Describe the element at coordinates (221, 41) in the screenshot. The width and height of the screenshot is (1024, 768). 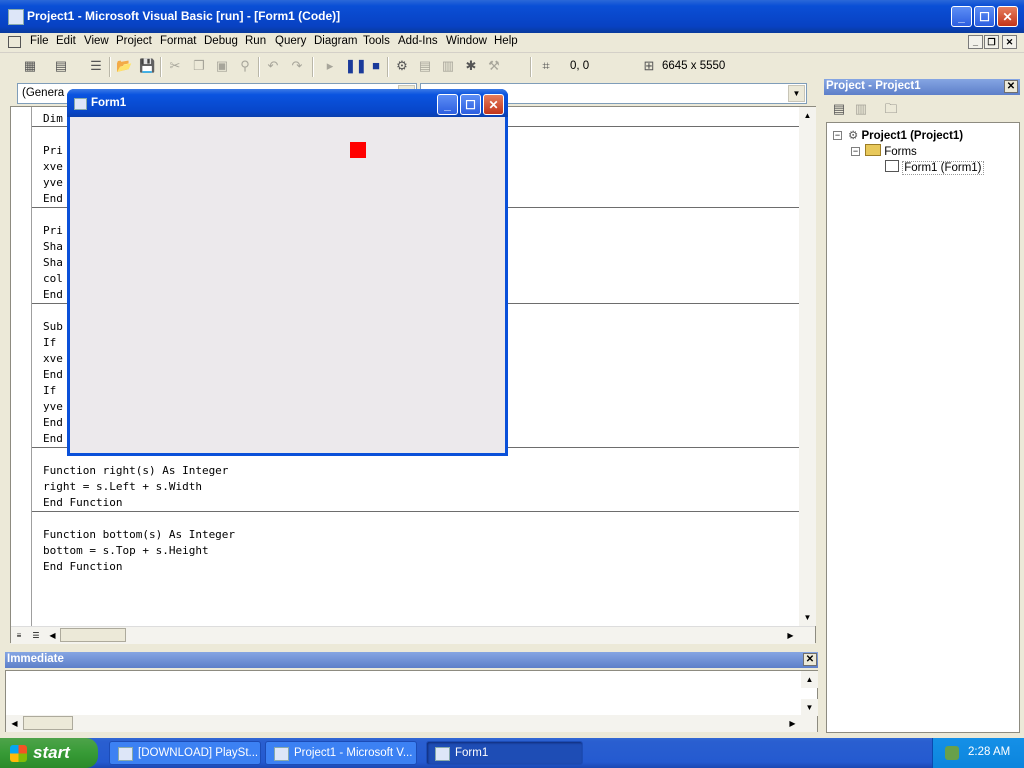
I see `menu-debug: Debug` at that location.